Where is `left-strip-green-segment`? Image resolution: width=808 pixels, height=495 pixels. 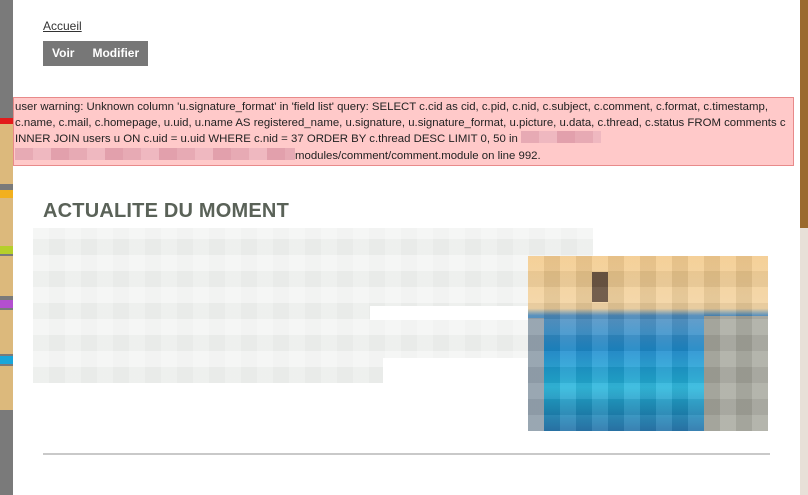
left-strip-green-segment is located at coordinates (6, 250).